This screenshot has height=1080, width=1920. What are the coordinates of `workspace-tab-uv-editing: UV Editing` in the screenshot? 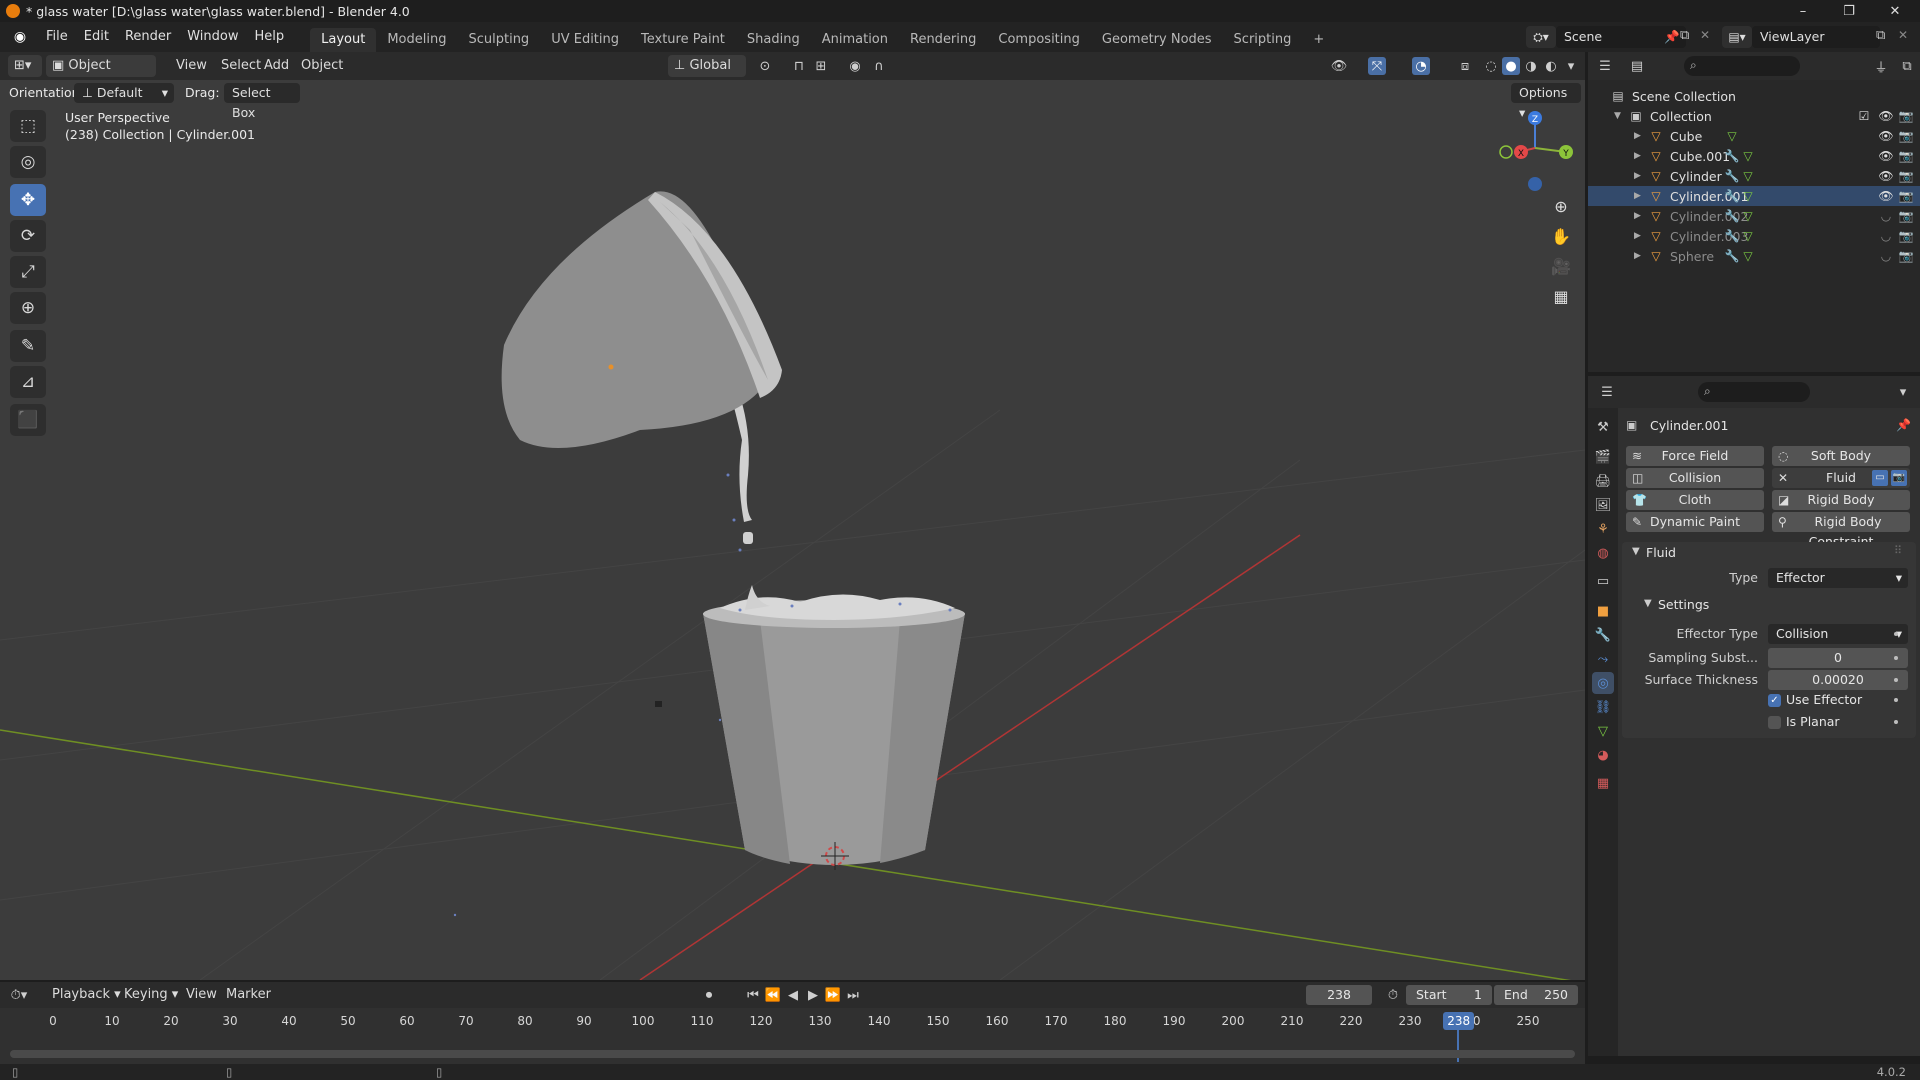 It's located at (585, 40).